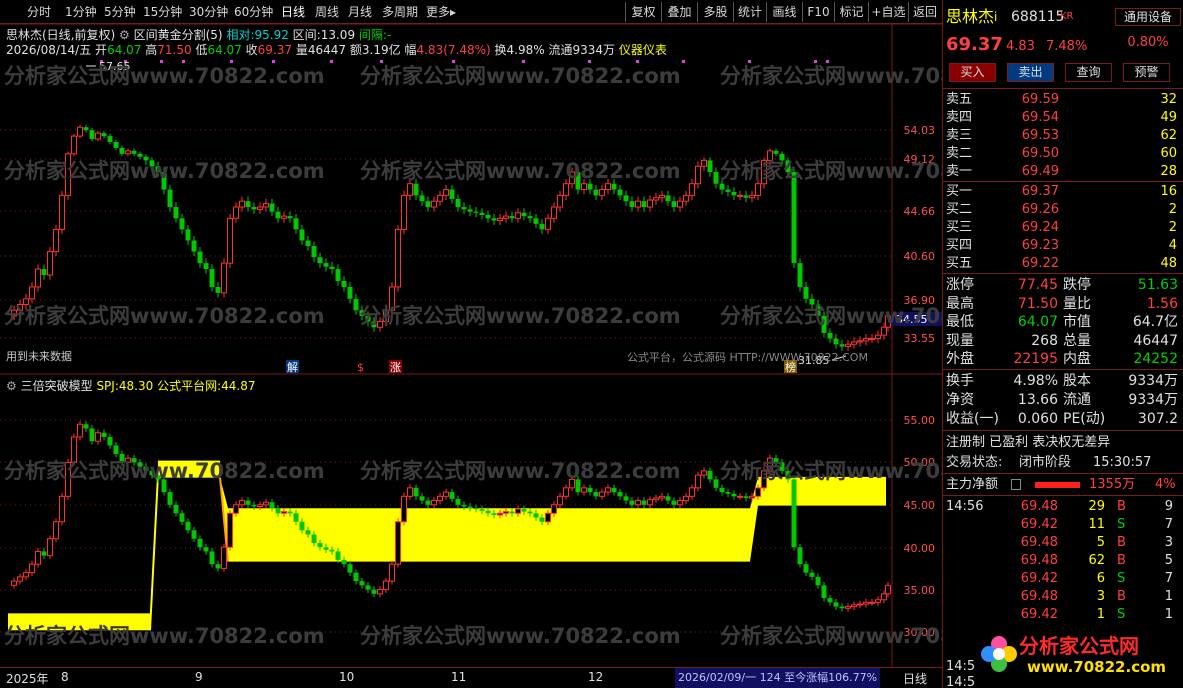  I want to click on bid-row: 买一 69.37 16, so click(1063, 192).